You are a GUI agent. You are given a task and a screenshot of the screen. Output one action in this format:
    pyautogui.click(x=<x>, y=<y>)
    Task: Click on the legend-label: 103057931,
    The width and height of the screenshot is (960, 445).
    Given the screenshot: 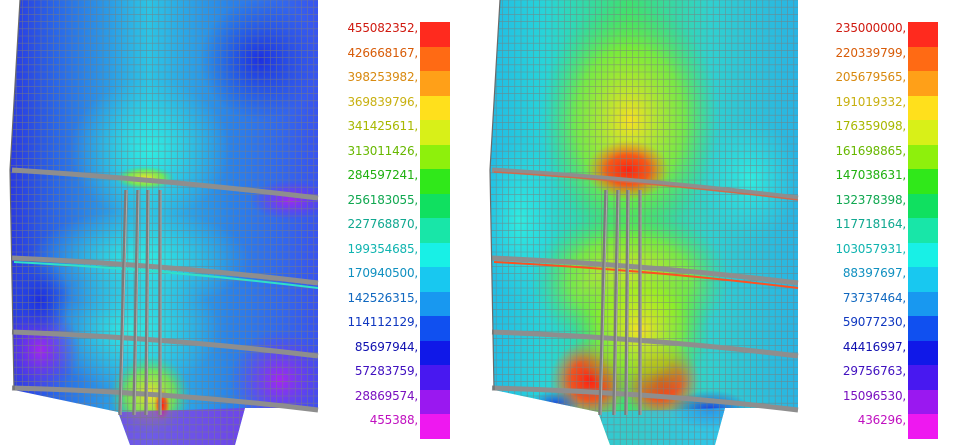 What is the action you would take?
    pyautogui.click(x=870, y=248)
    